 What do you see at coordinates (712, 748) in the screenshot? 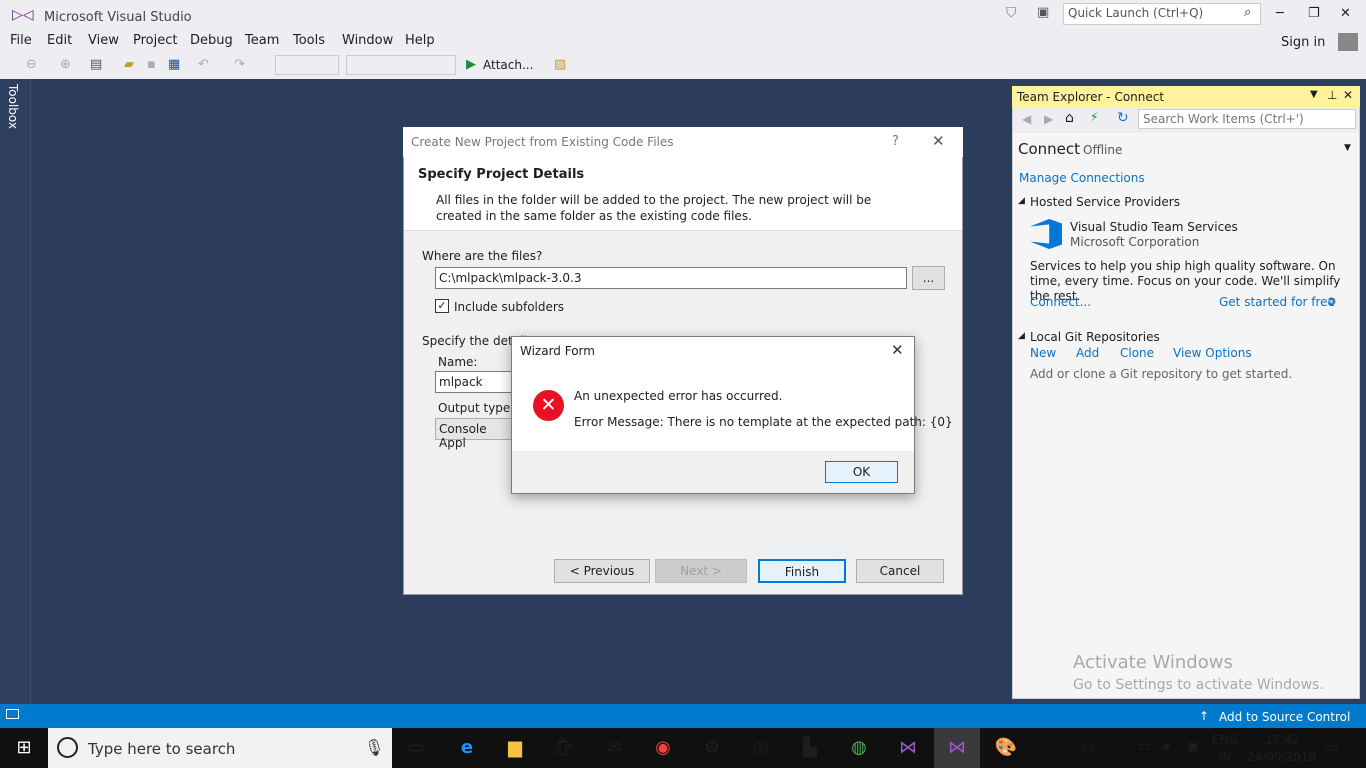
I see `settings-icon: ⚙` at bounding box center [712, 748].